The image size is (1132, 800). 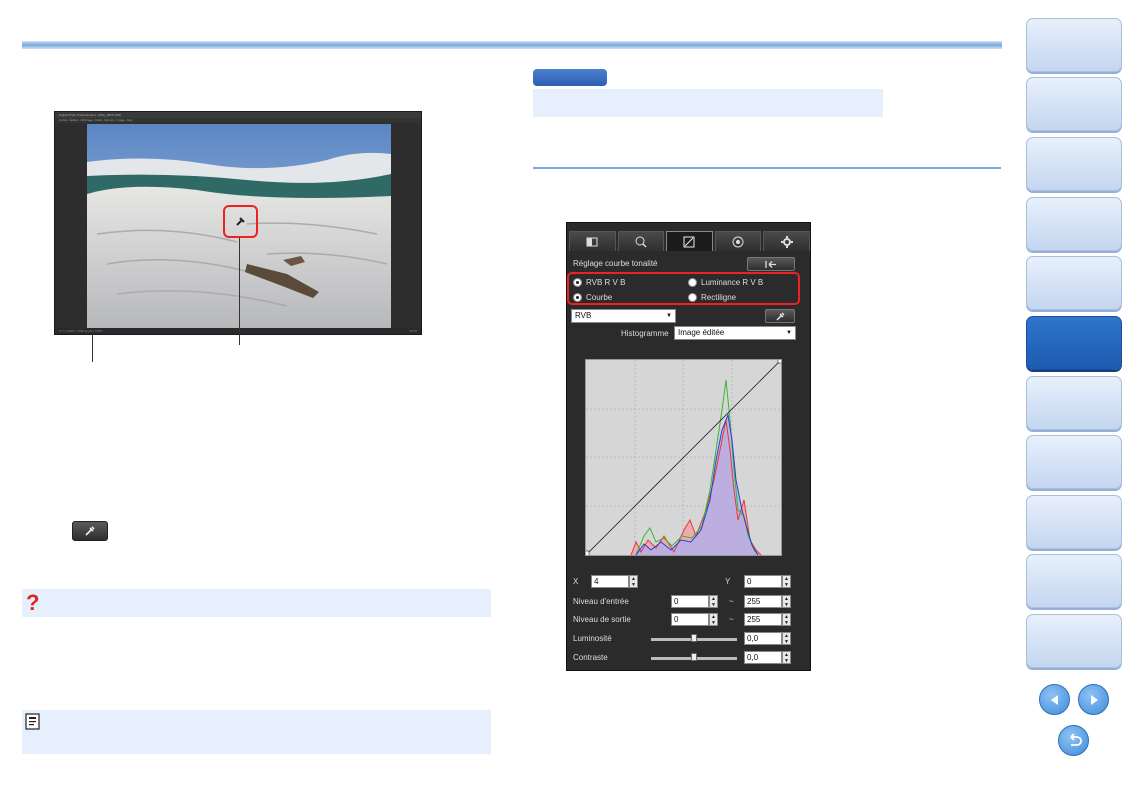 I want to click on detail-icon, so click(x=641, y=242).